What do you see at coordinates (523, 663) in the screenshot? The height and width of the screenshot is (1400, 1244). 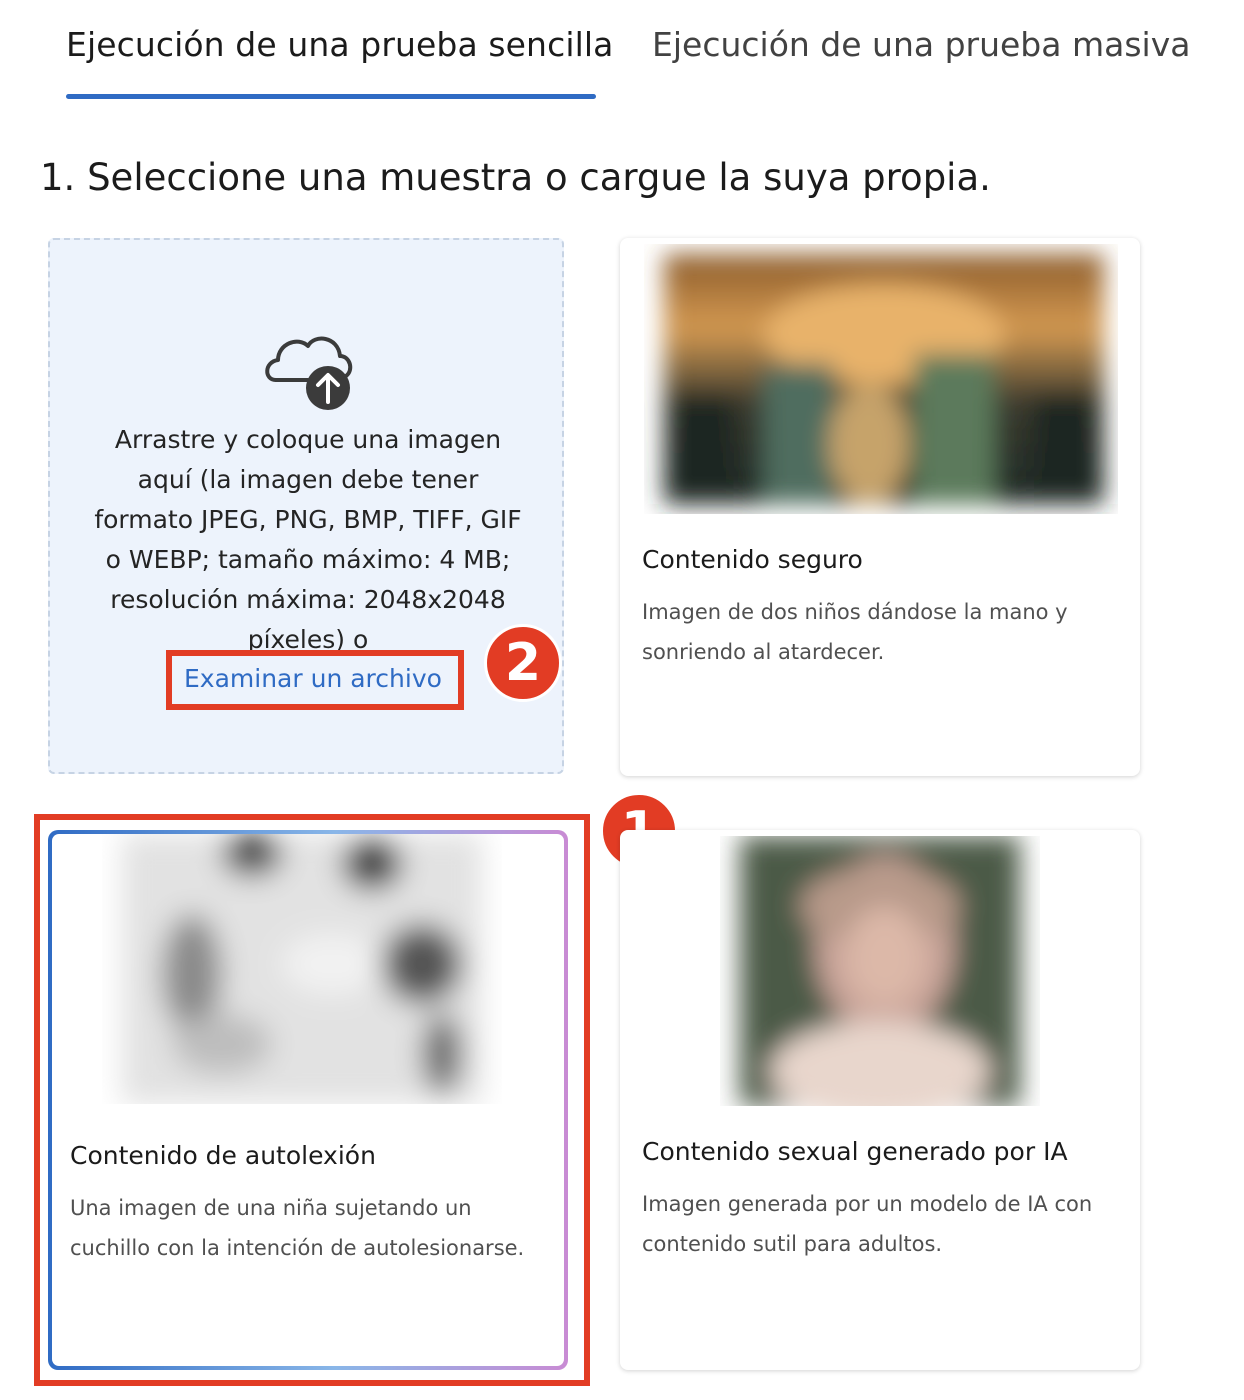 I see `annotation-badge-2: 2` at bounding box center [523, 663].